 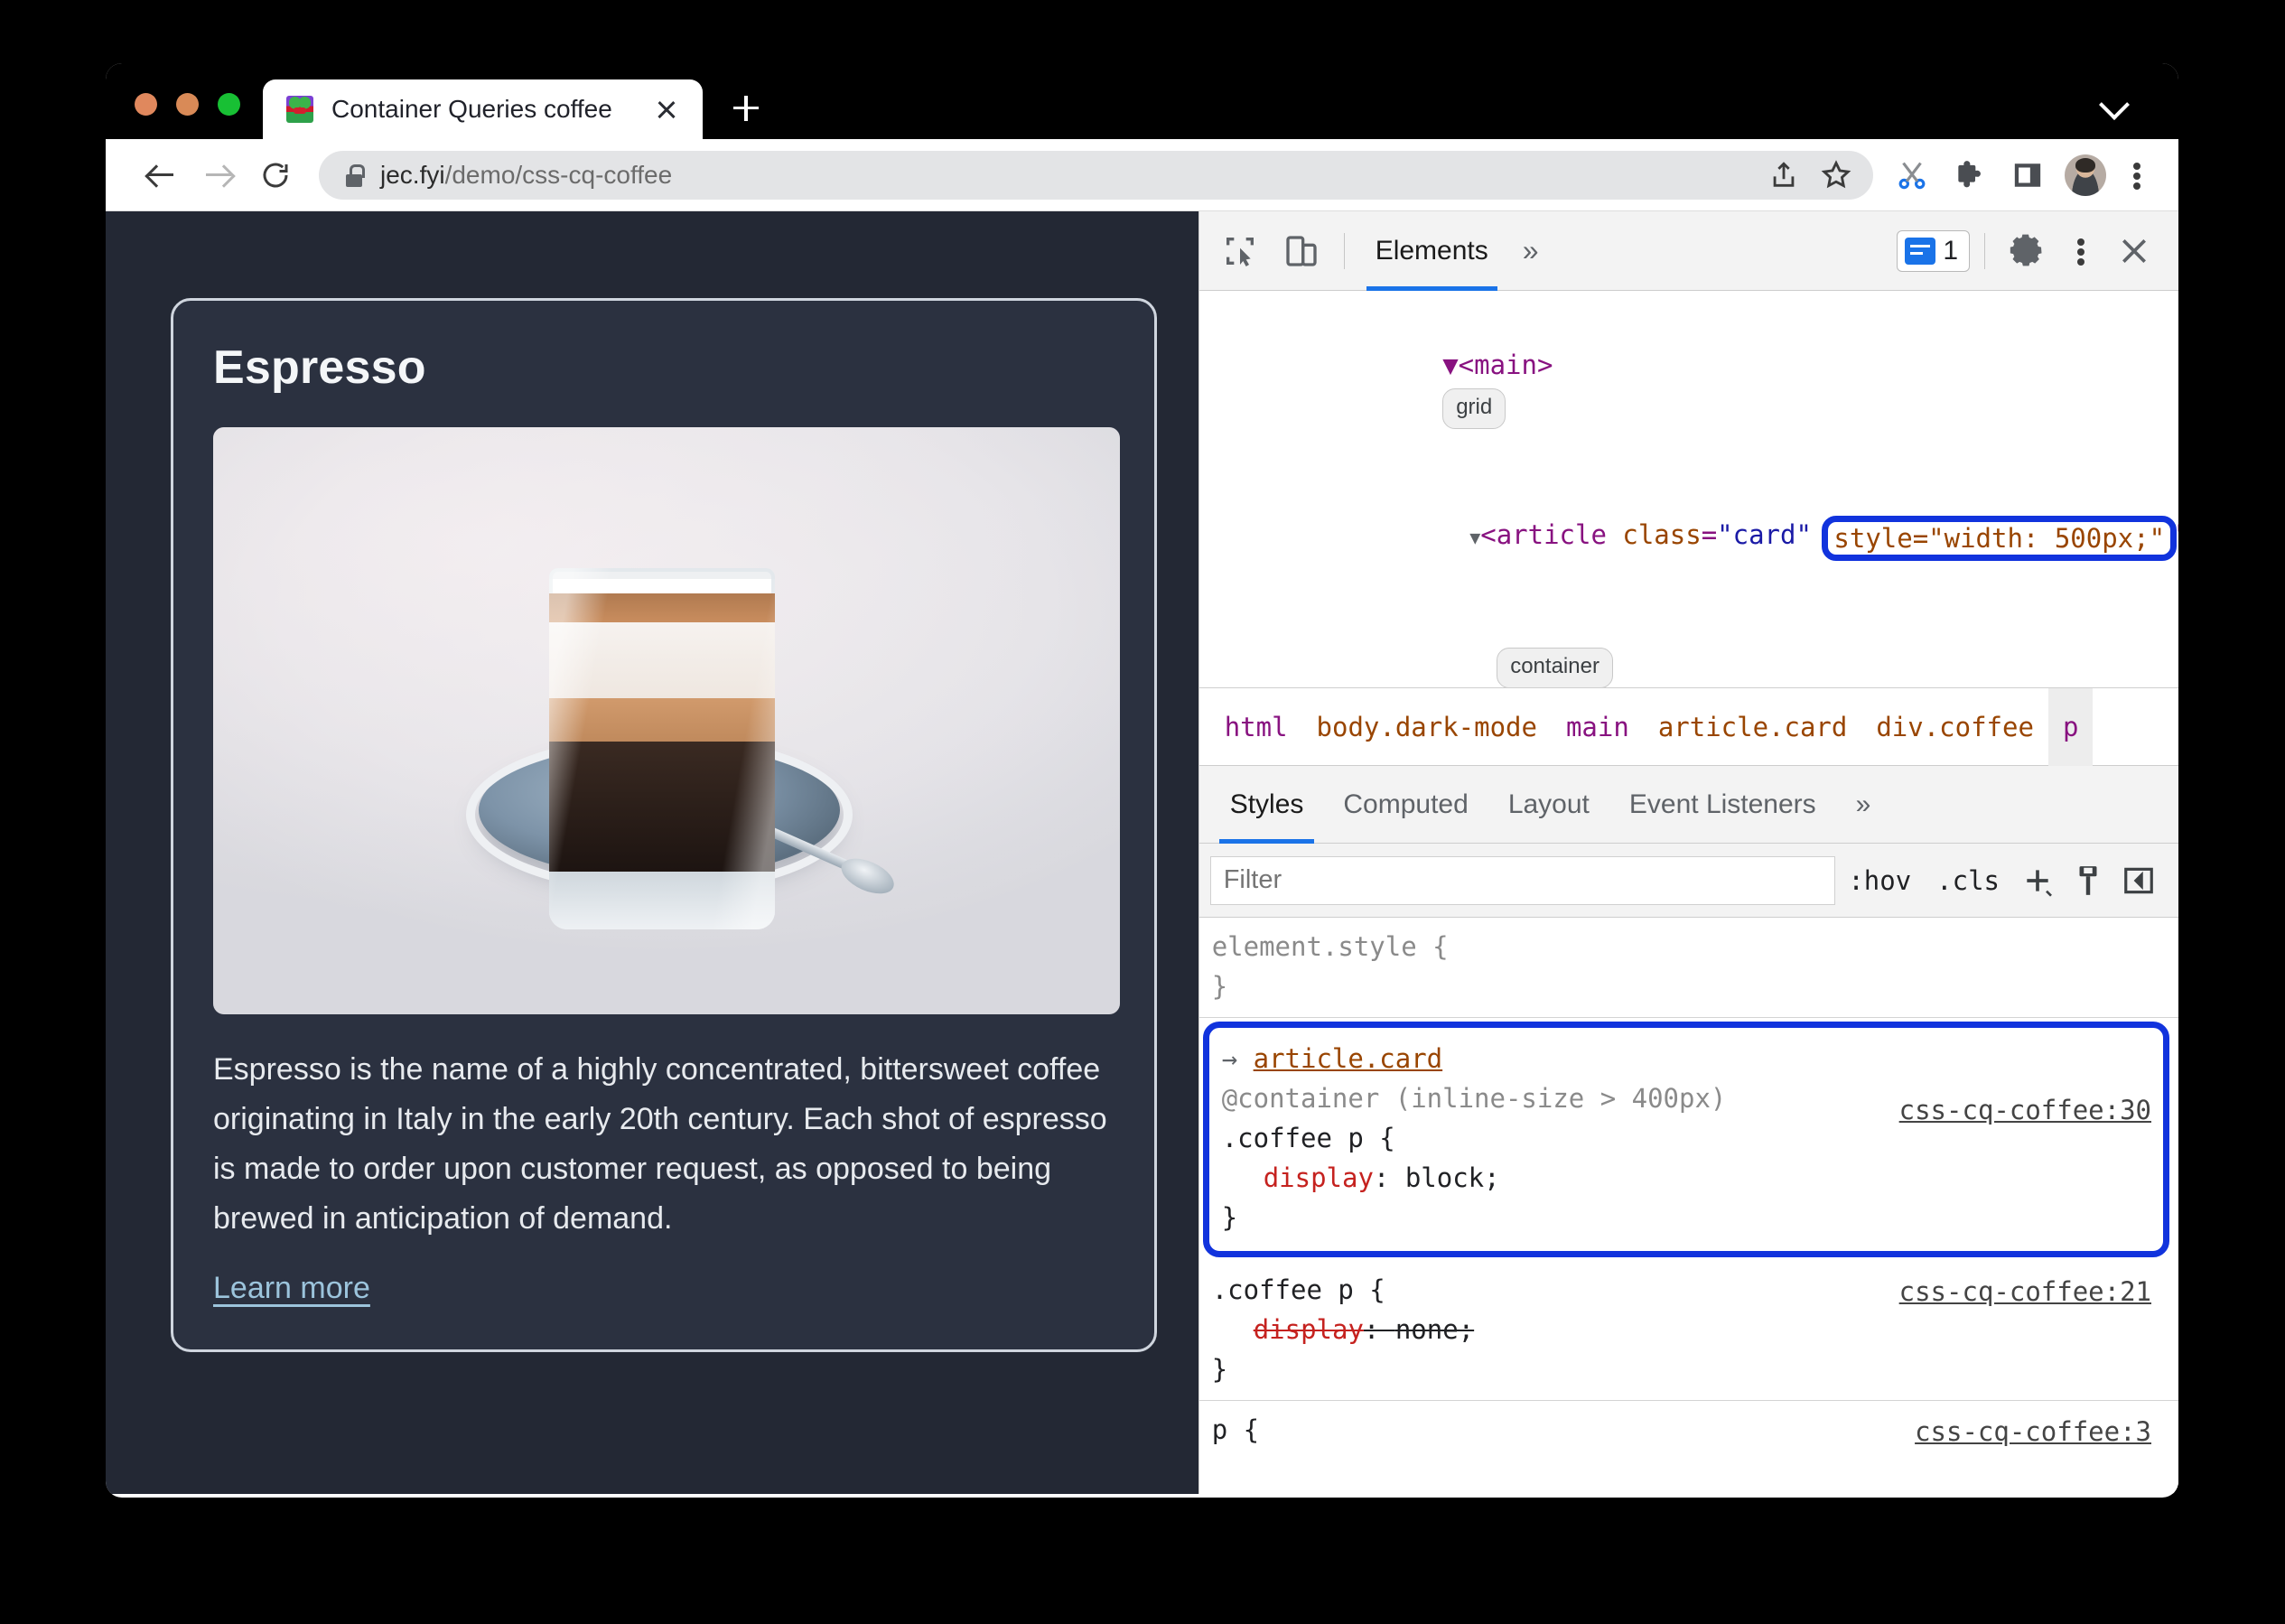 I want to click on expand-triangle-icon: ▼, so click(x=1474, y=537).